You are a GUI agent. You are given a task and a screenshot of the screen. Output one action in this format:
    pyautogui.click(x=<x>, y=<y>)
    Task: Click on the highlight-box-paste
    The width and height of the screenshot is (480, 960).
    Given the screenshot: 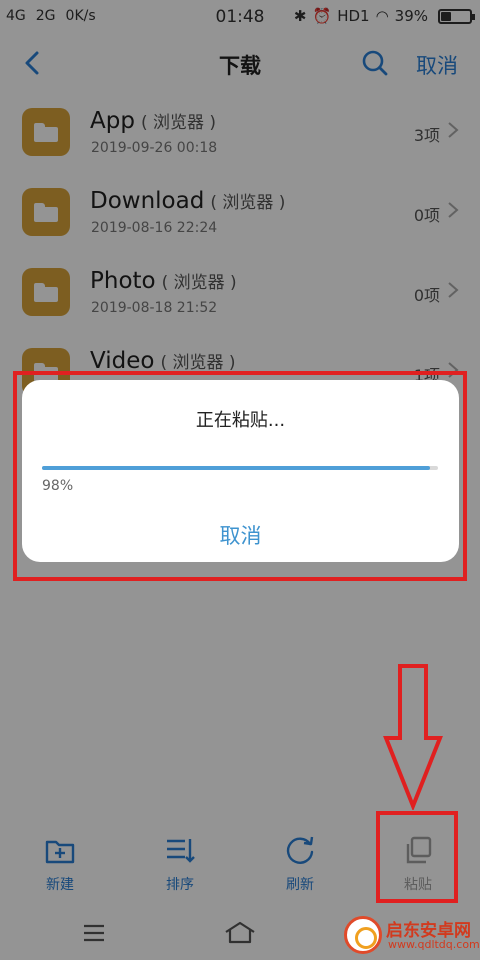 What is the action you would take?
    pyautogui.click(x=417, y=857)
    